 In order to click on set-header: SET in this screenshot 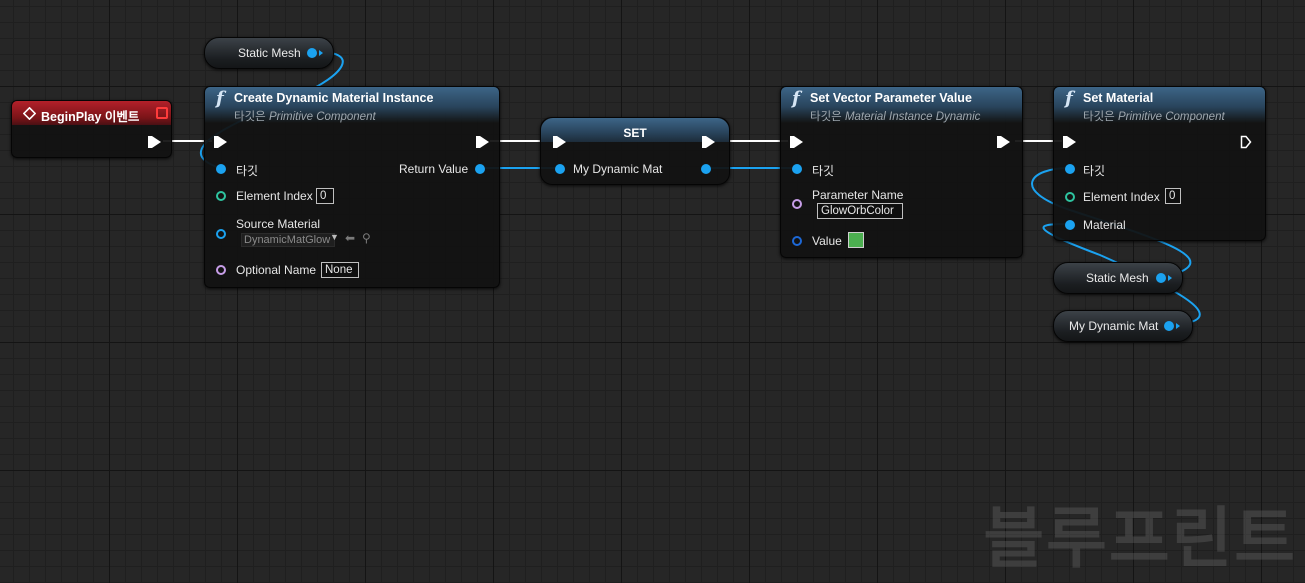, I will do `click(635, 130)`.